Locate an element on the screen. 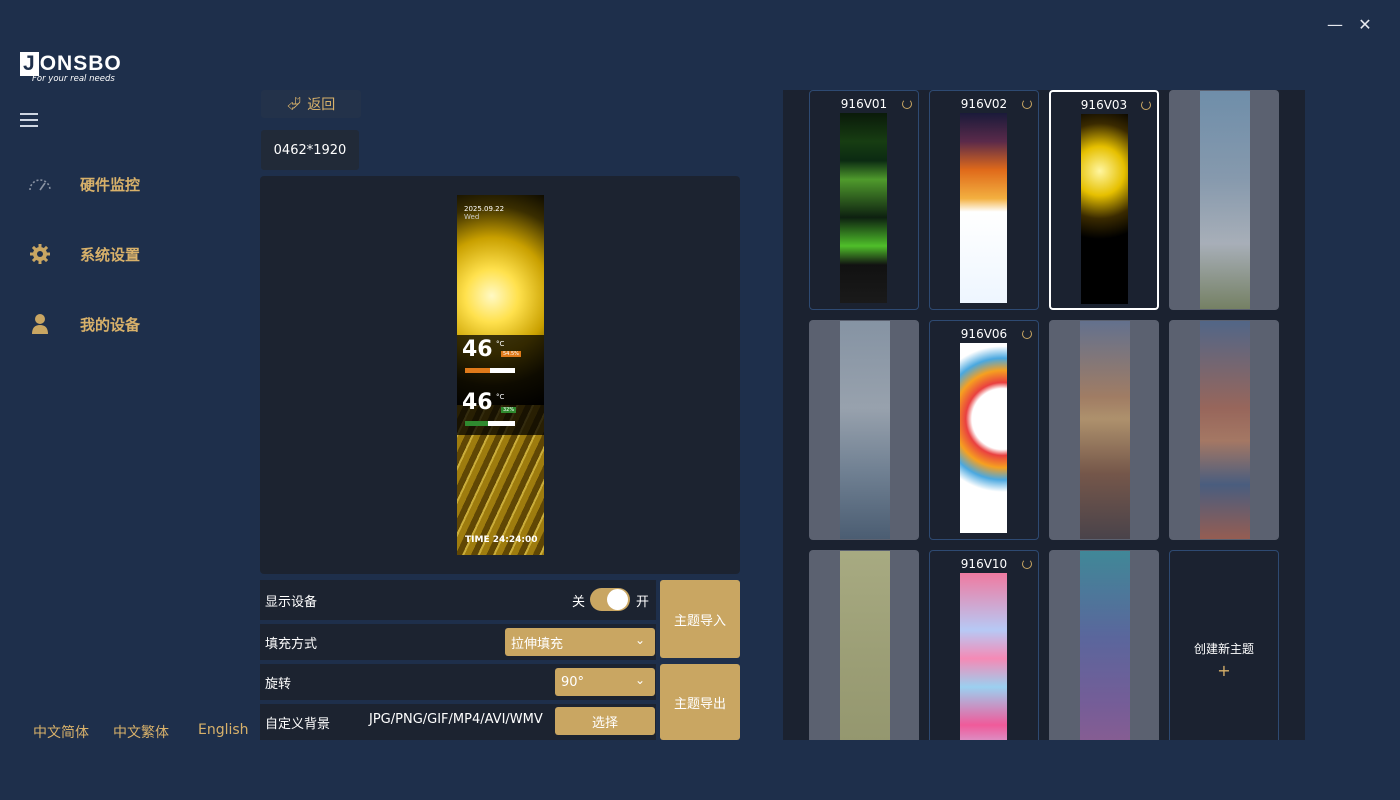  sidebar-item-hardware-monitor: 硬件监控 is located at coordinates (84, 184).